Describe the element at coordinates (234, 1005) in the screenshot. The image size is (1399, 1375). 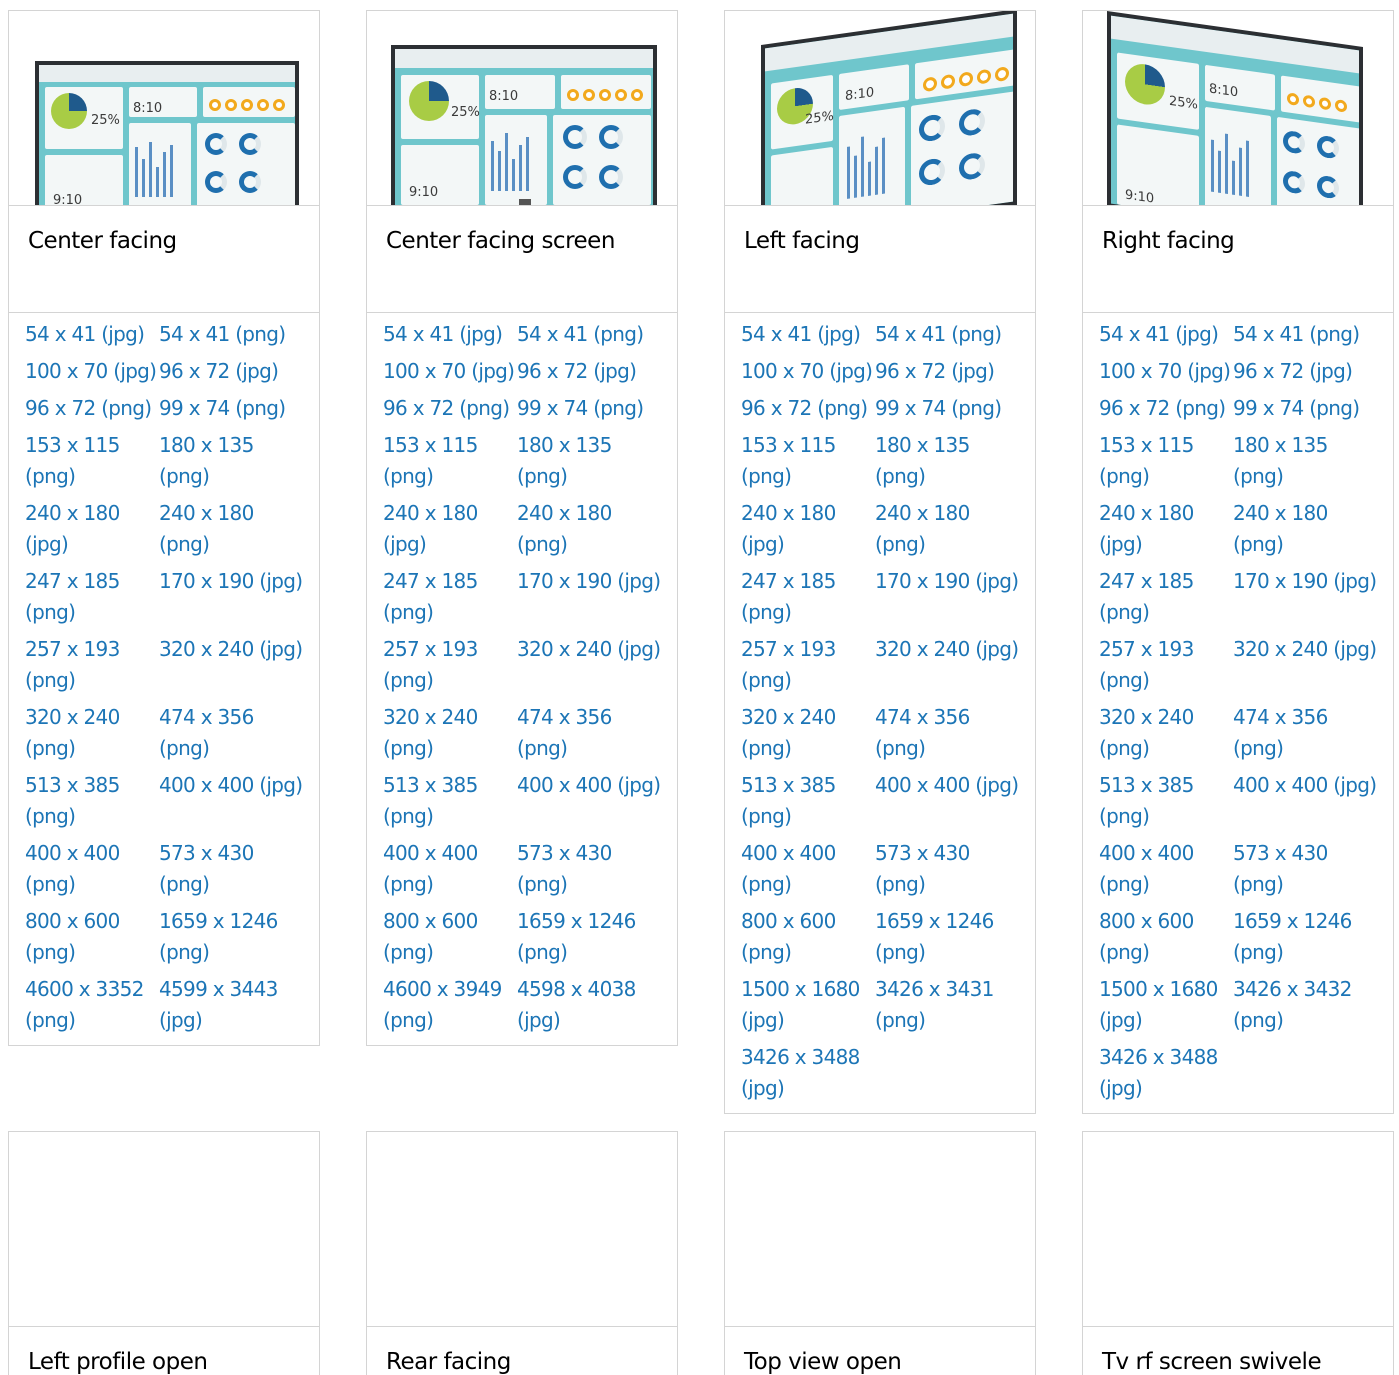
I see `download-link: 4599 x 3443 (jpg)` at that location.